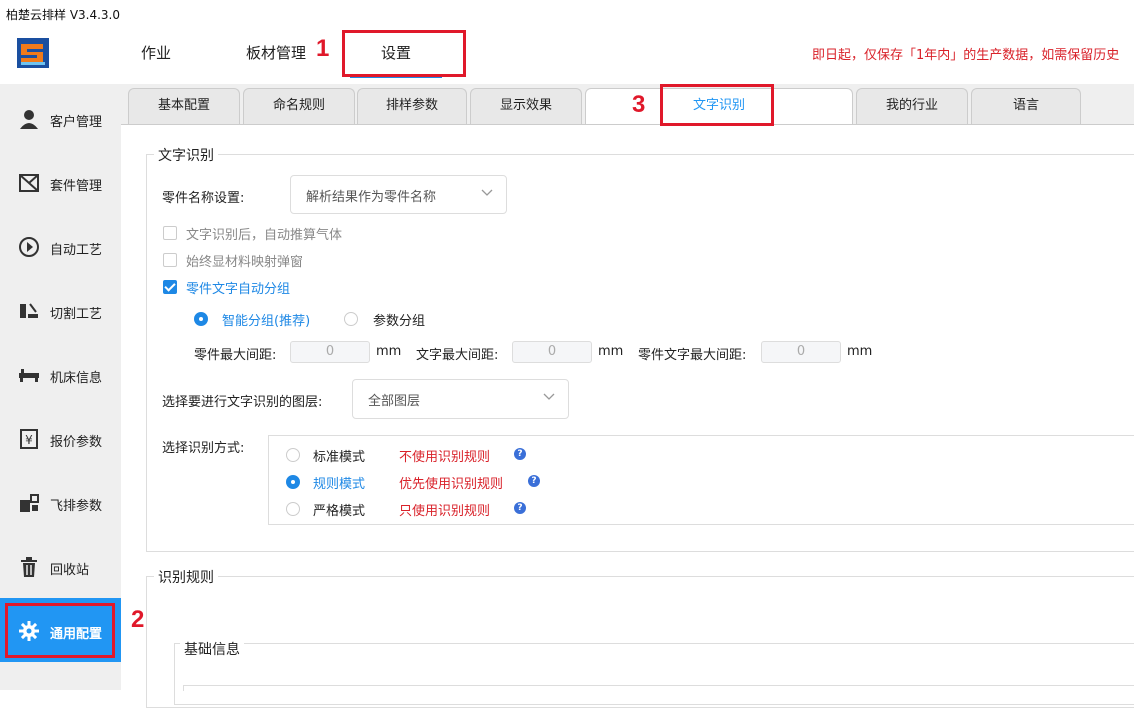  What do you see at coordinates (60, 630) in the screenshot?
I see `annotation-box-general-config` at bounding box center [60, 630].